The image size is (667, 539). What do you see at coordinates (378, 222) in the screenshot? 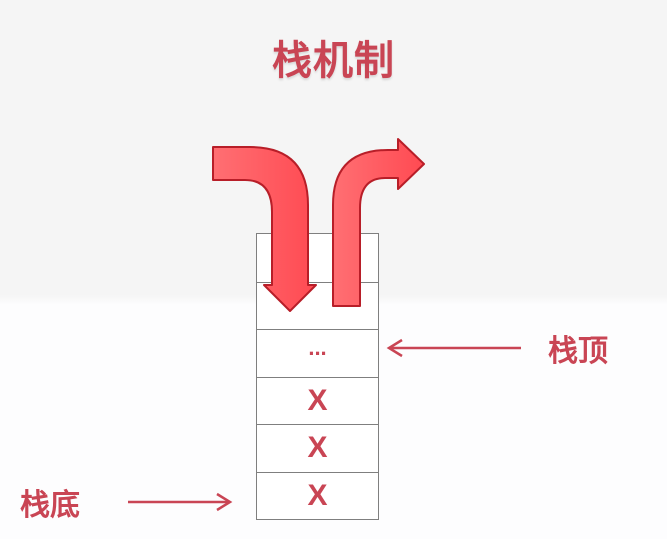
I see `pop-arrow-icon` at bounding box center [378, 222].